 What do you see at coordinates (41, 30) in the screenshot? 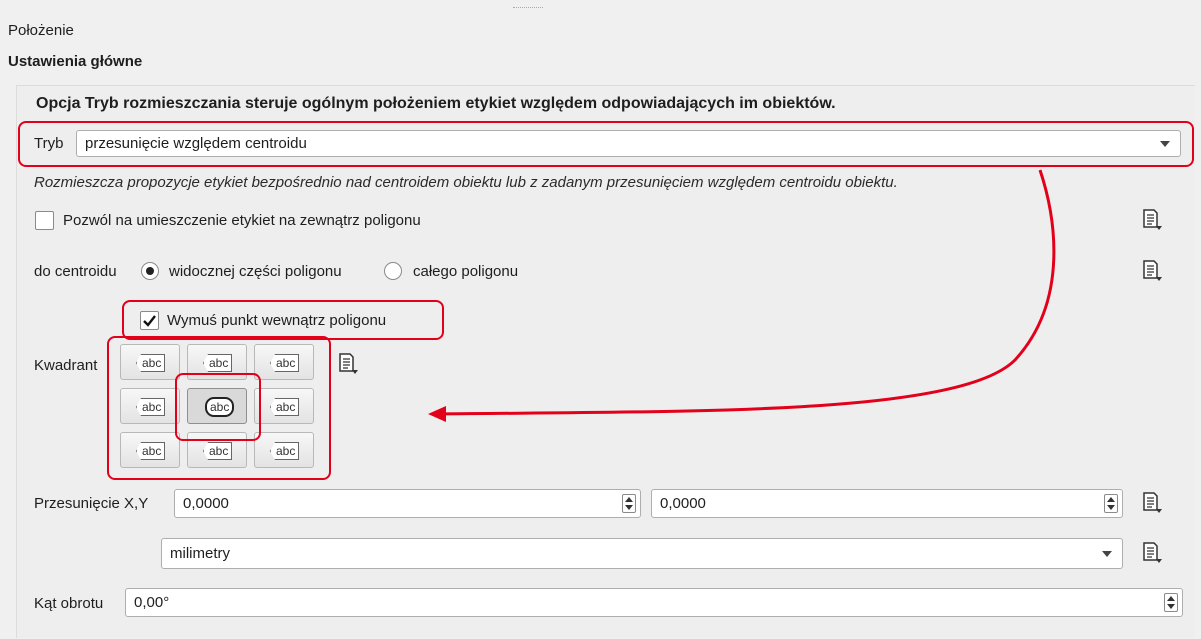
I see `section-title: Położenie` at bounding box center [41, 30].